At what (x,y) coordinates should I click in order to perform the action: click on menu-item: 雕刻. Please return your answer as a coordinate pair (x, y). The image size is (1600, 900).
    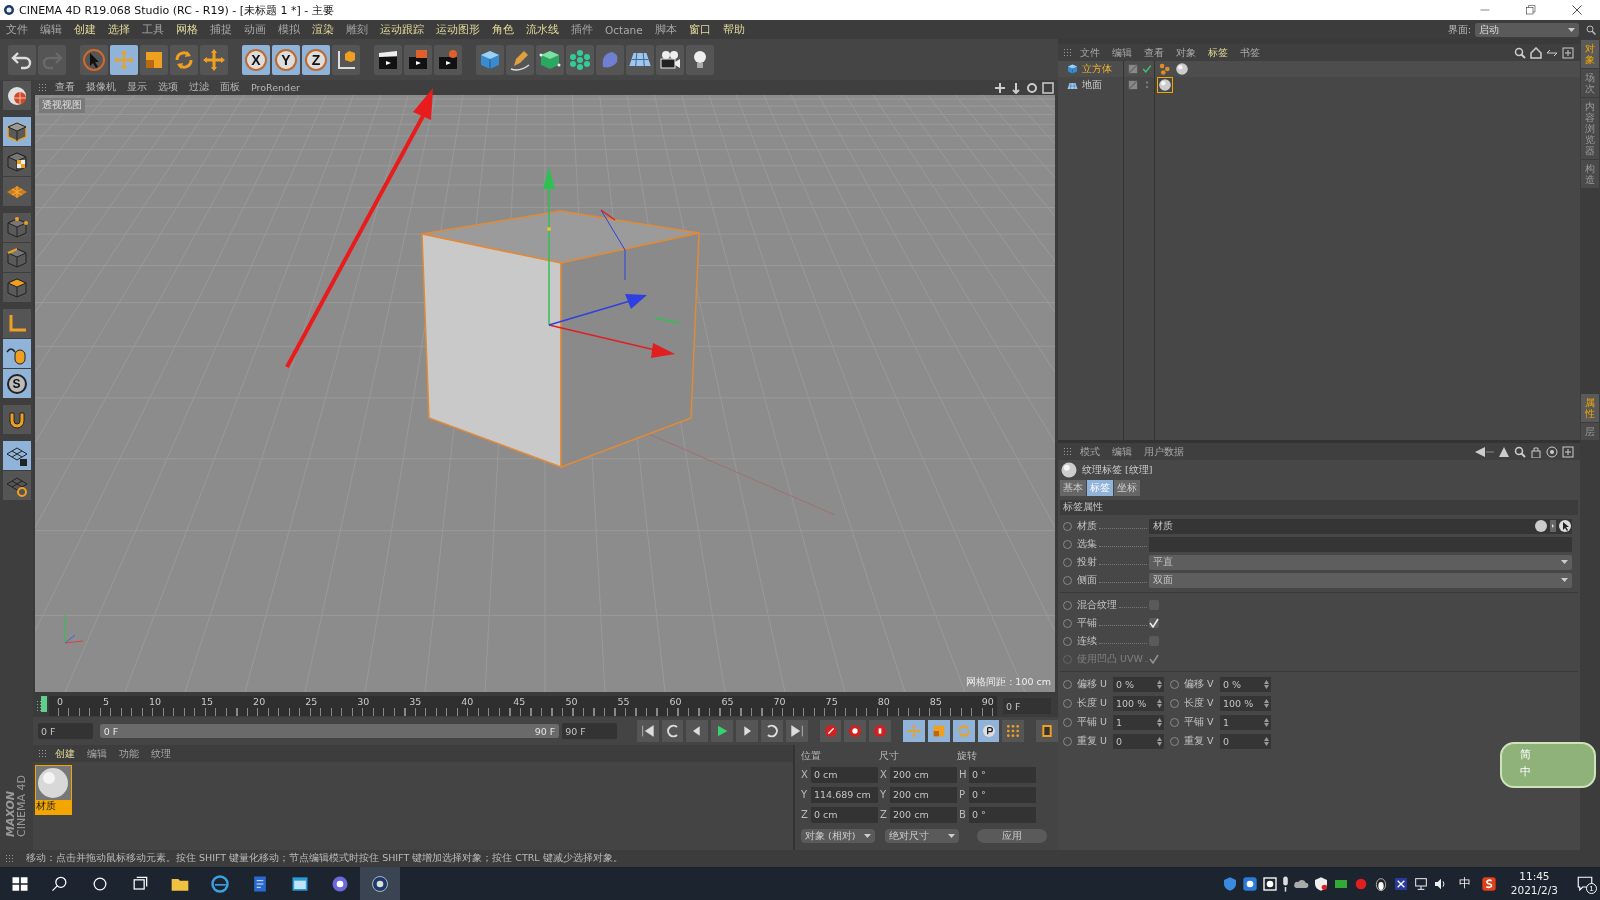
    Looking at the image, I should click on (357, 29).